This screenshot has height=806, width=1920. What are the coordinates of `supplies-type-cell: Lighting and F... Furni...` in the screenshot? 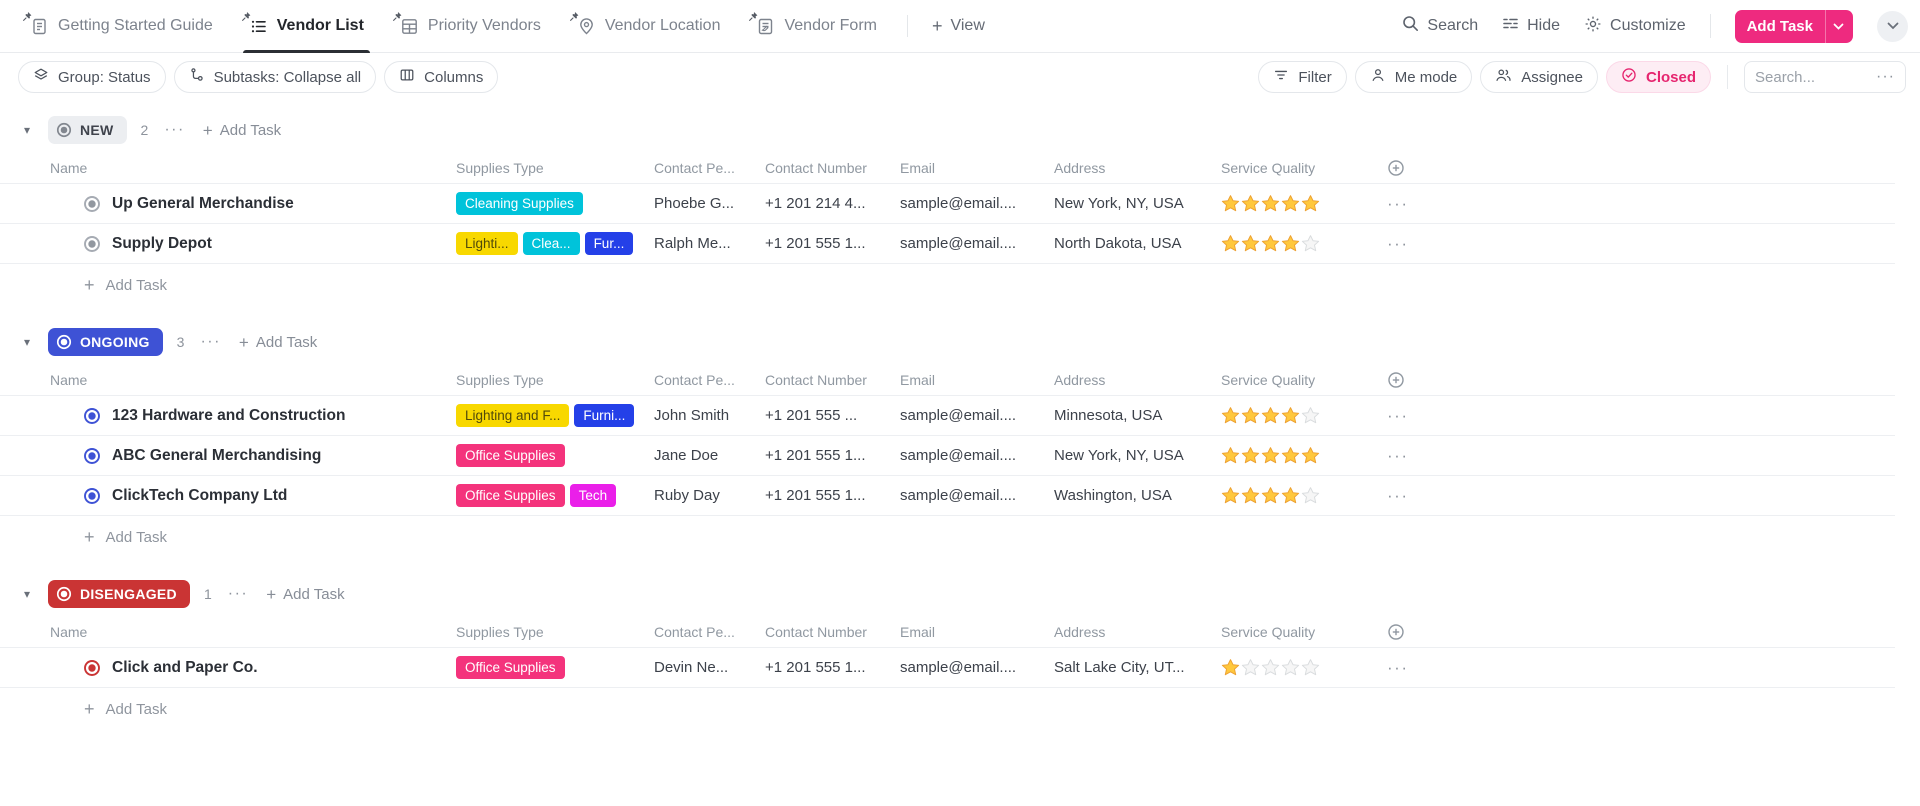 It's located at (555, 415).